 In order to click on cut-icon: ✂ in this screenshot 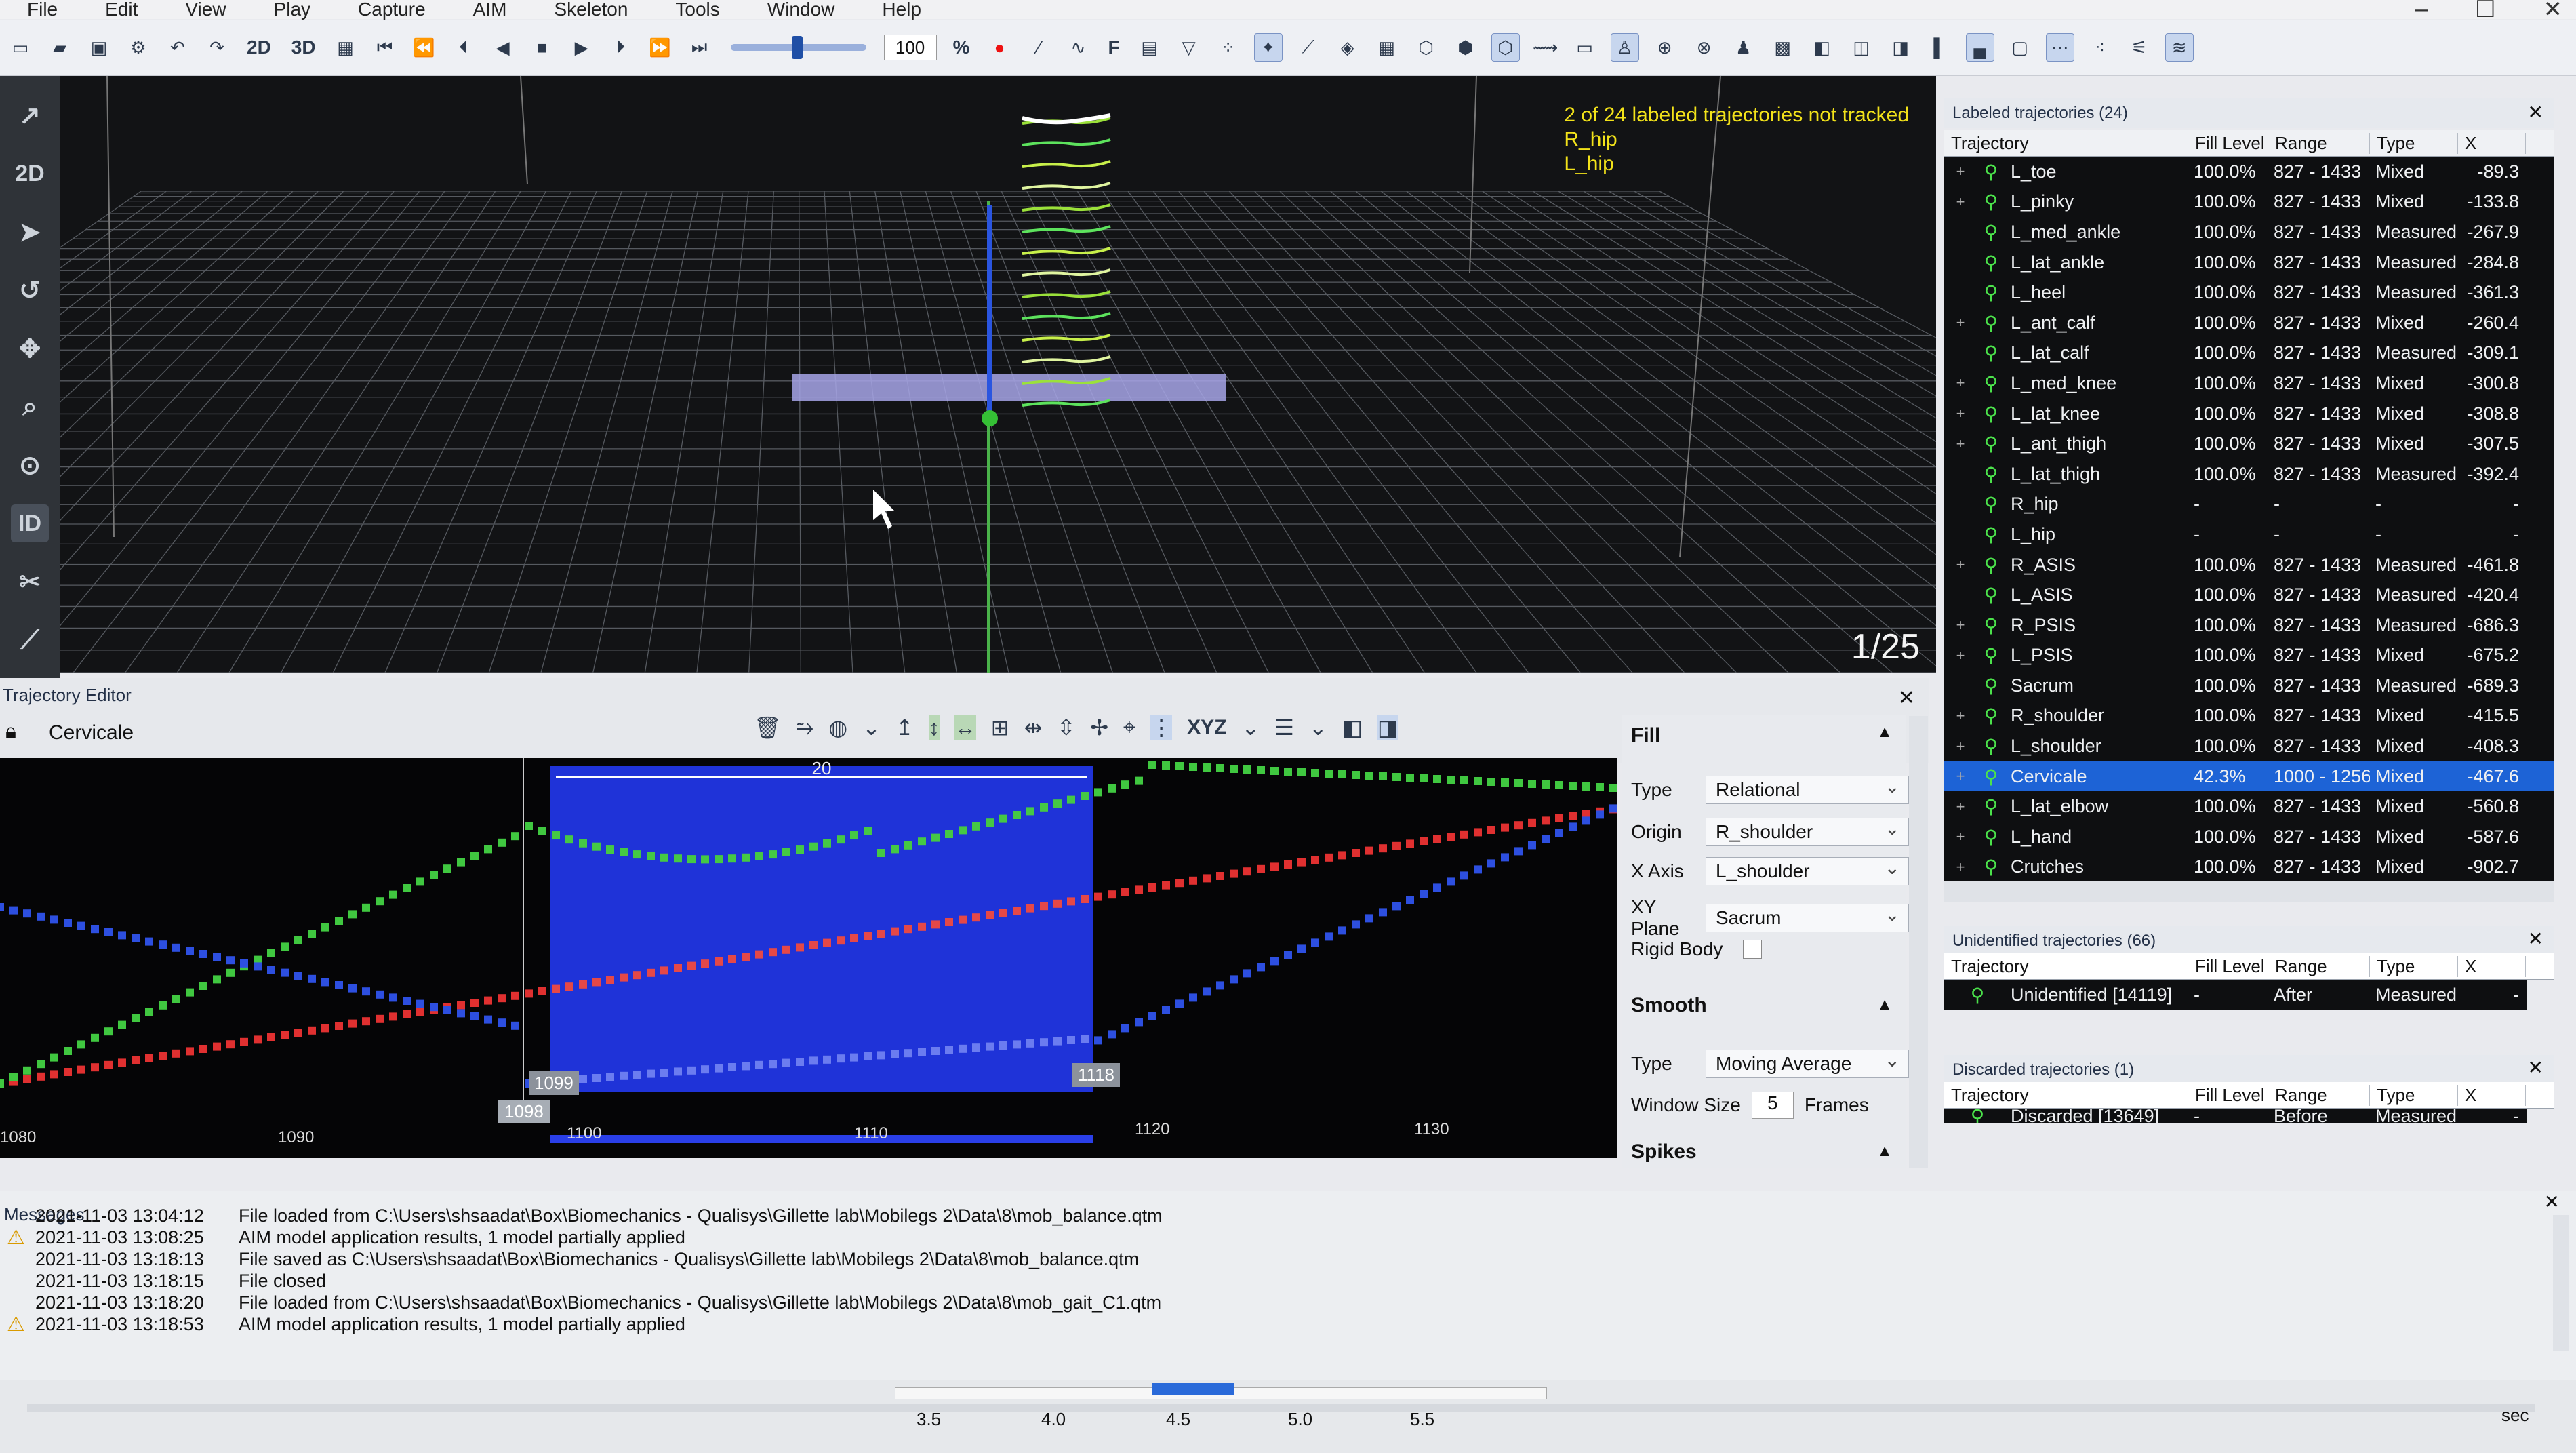, I will do `click(30, 582)`.